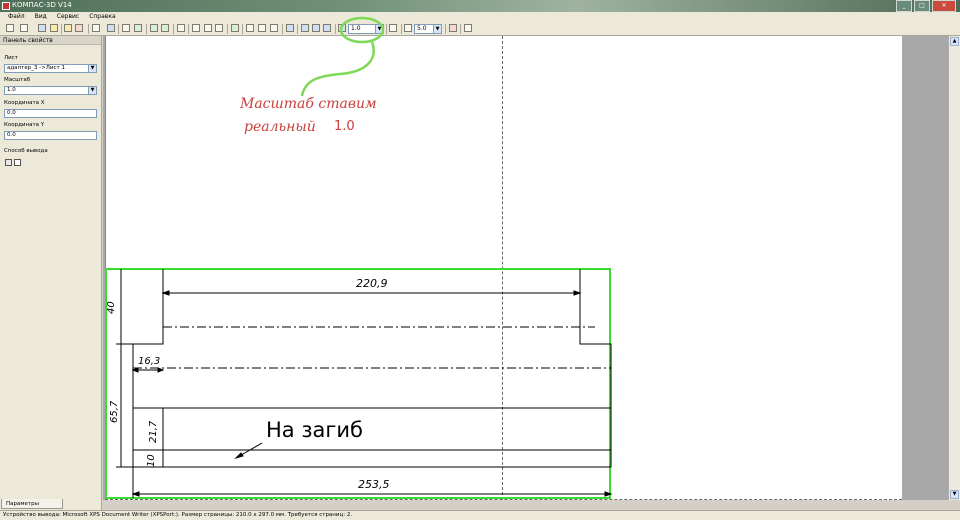 The height and width of the screenshot is (520, 960). What do you see at coordinates (337, 69) in the screenshot?
I see `highlight-pointer` at bounding box center [337, 69].